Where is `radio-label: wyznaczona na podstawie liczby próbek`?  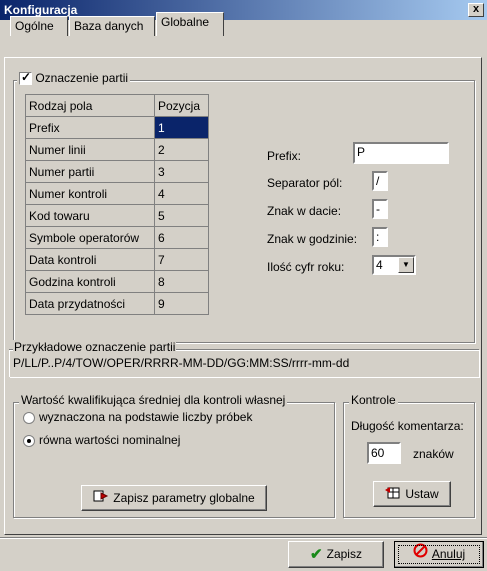
radio-label: wyznaczona na podstawie liczby próbek is located at coordinates (146, 417).